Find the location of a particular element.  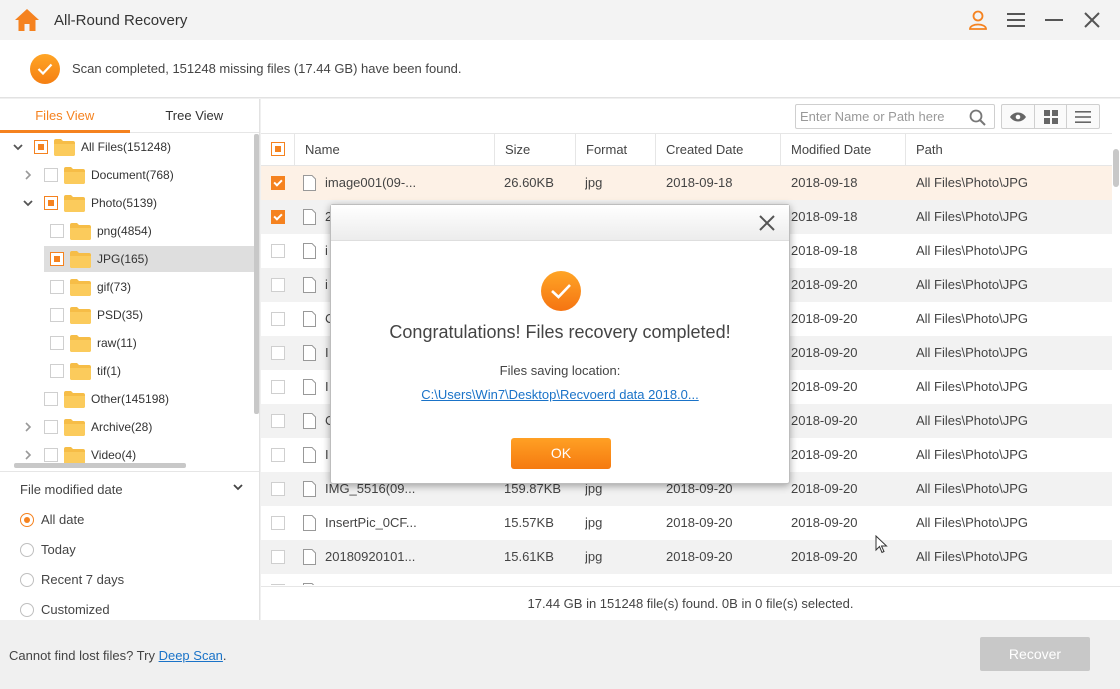

tree-horizontal-scrollbar is located at coordinates (100, 465).